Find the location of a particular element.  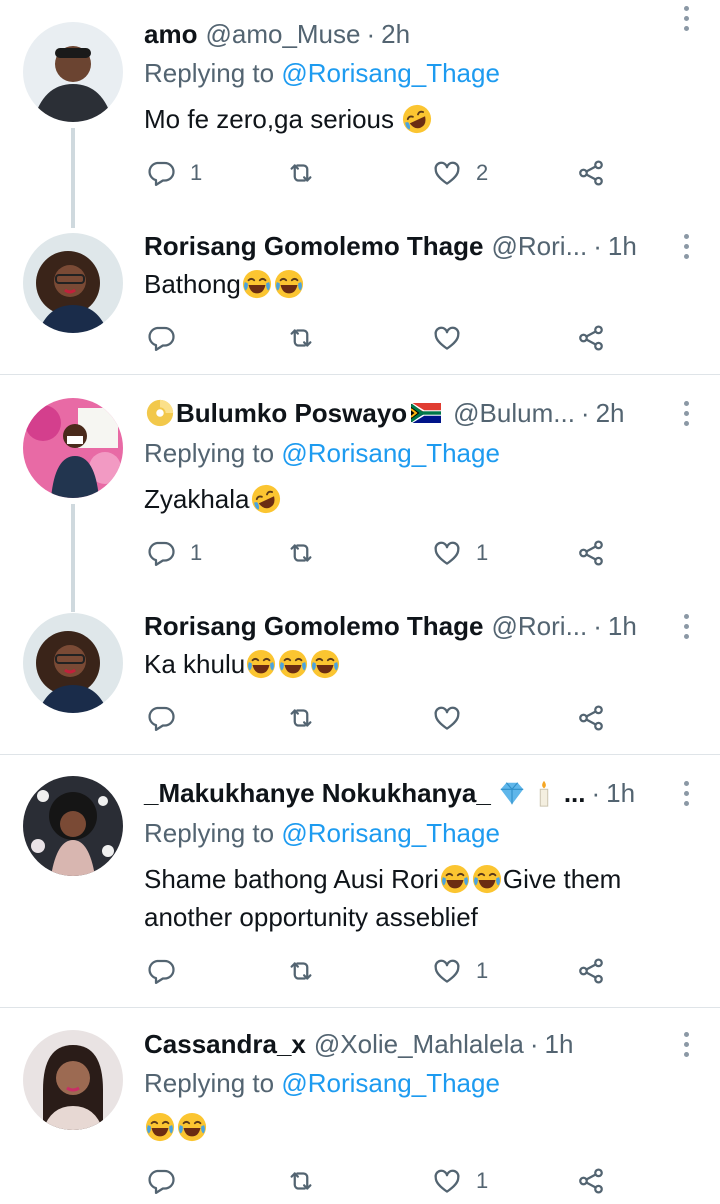

handle: @Xolie_Mahlalela is located at coordinates (419, 1044).